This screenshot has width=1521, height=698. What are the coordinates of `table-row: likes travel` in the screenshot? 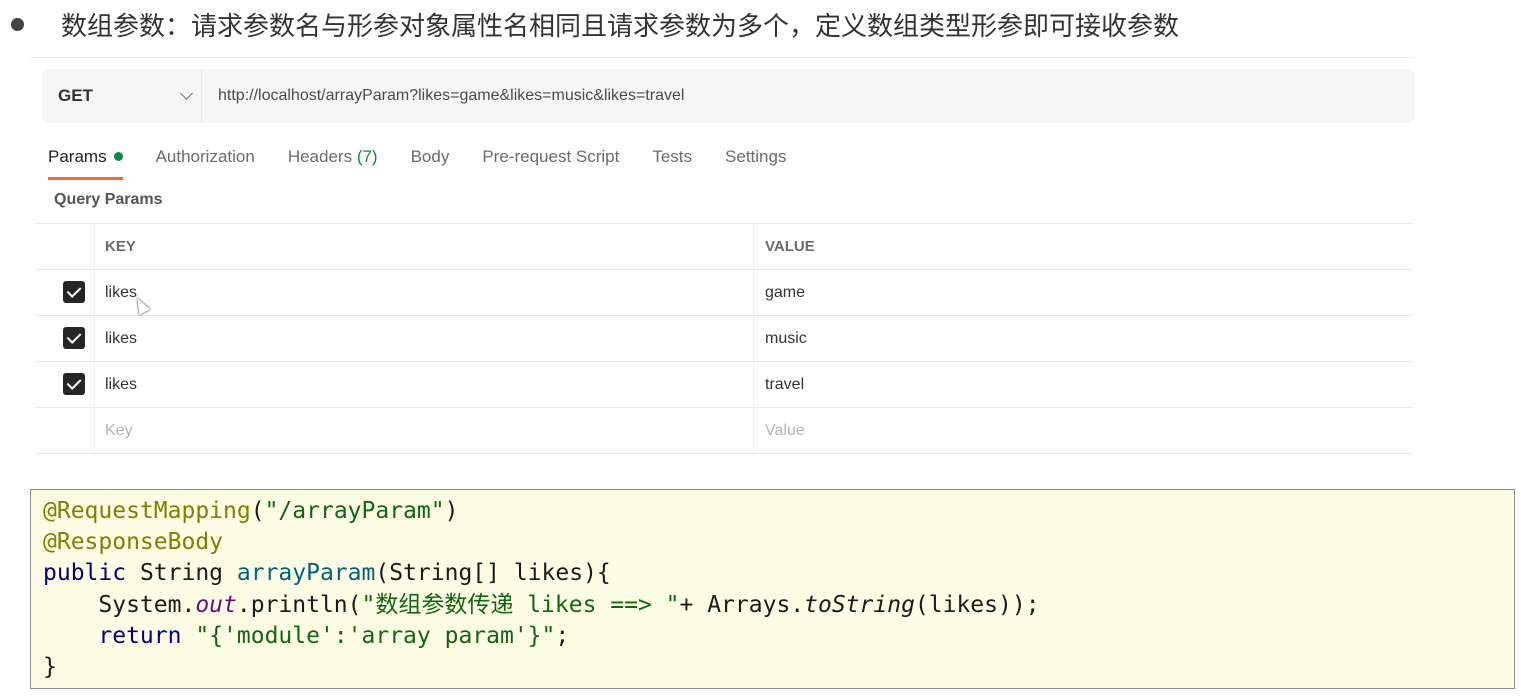 It's located at (724, 385).